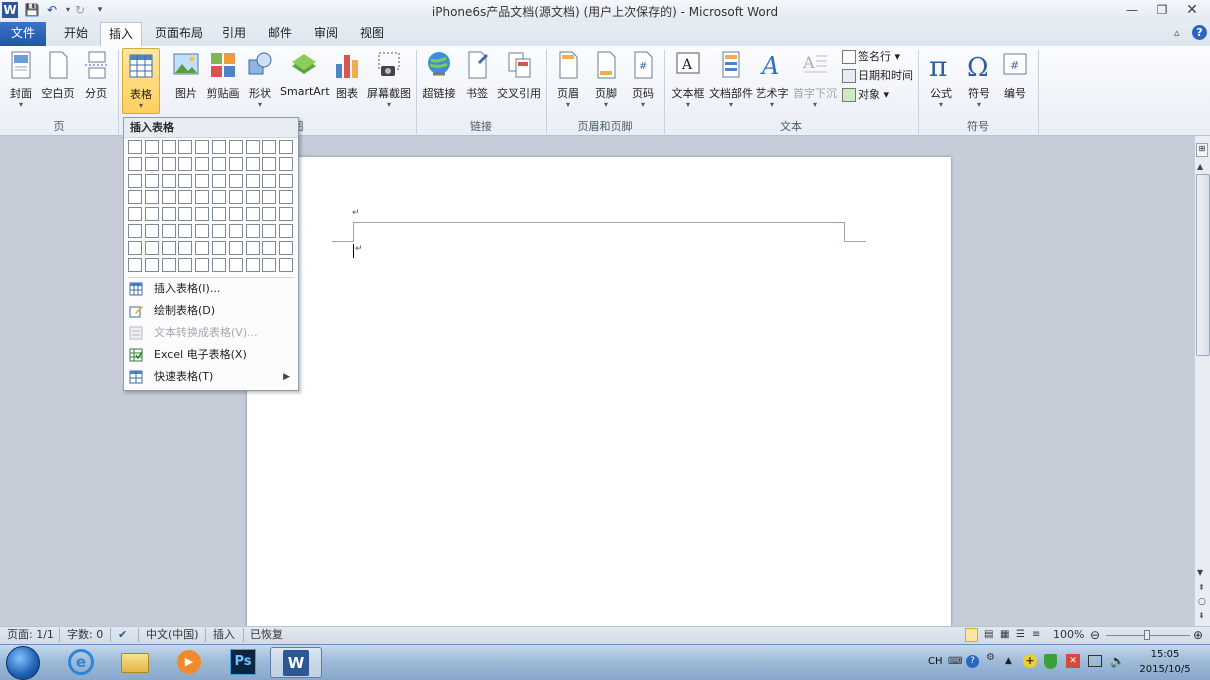  Describe the element at coordinates (972, 661) in the screenshot. I see `help-tray-icon: ?` at that location.